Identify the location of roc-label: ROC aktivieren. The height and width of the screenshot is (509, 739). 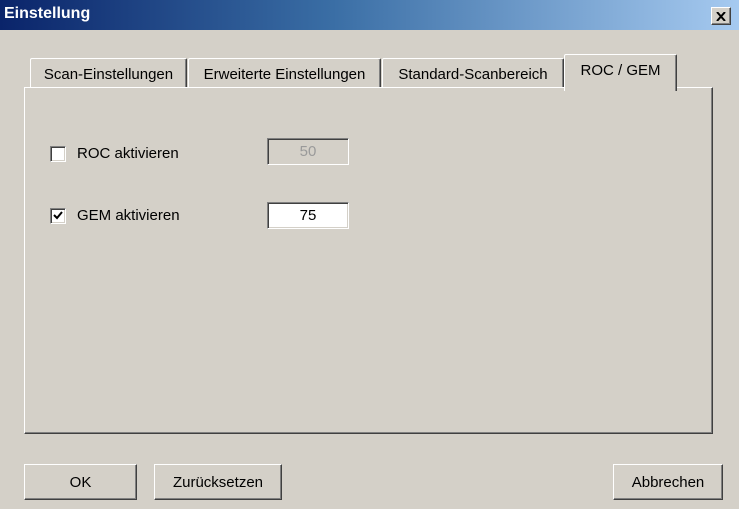
(128, 153).